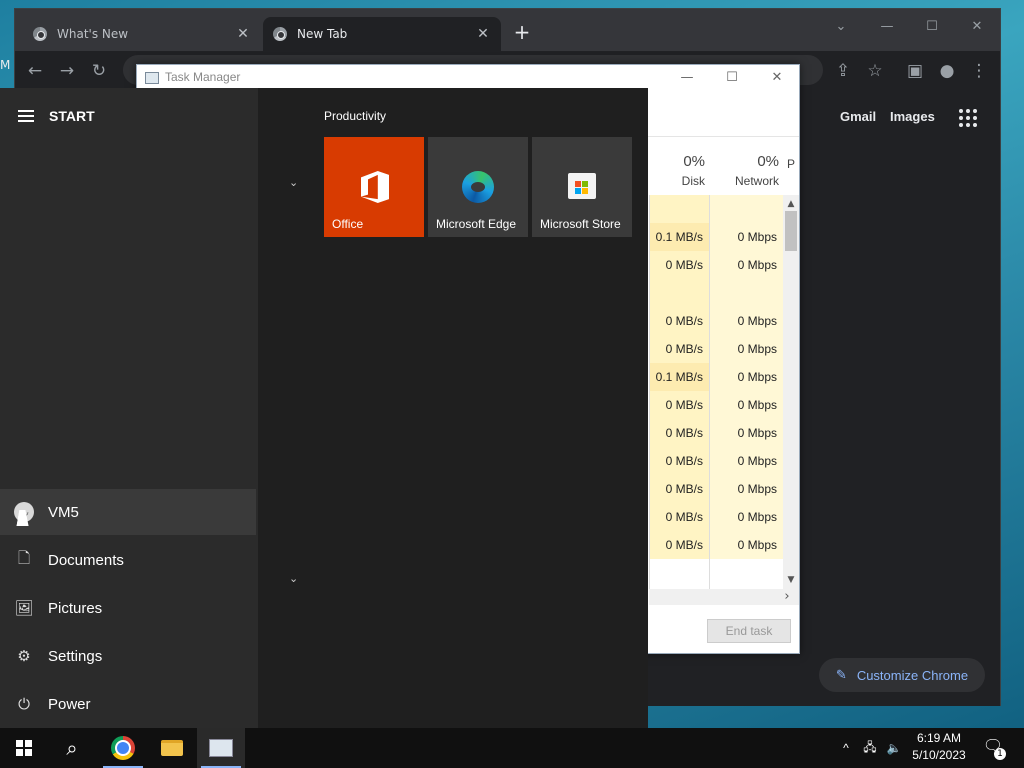 Image resolution: width=1024 pixels, height=768 pixels. What do you see at coordinates (724, 597) in the screenshot?
I see `horizontal-scrollbar: ›` at bounding box center [724, 597].